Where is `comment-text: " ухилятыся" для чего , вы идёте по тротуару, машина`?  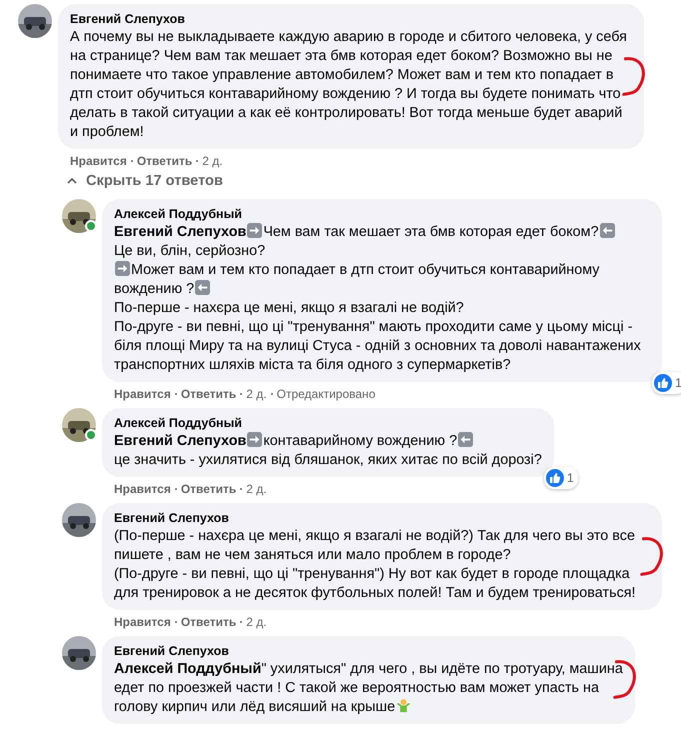 comment-text: " ухилятыся" для чего , вы идёте по тротуару, машина is located at coordinates (442, 669).